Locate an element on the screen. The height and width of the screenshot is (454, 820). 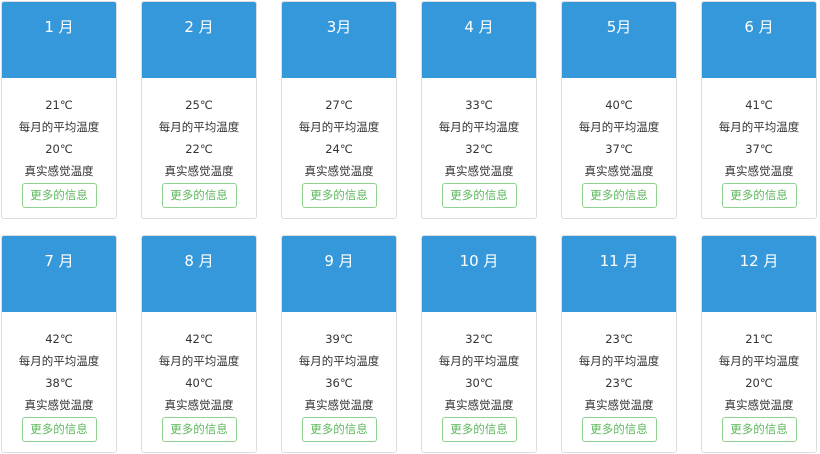
month-card: 4 月 33℃ 每月的平均温度 32℃ 真实感觉温度 更多的信息 is located at coordinates (479, 110).